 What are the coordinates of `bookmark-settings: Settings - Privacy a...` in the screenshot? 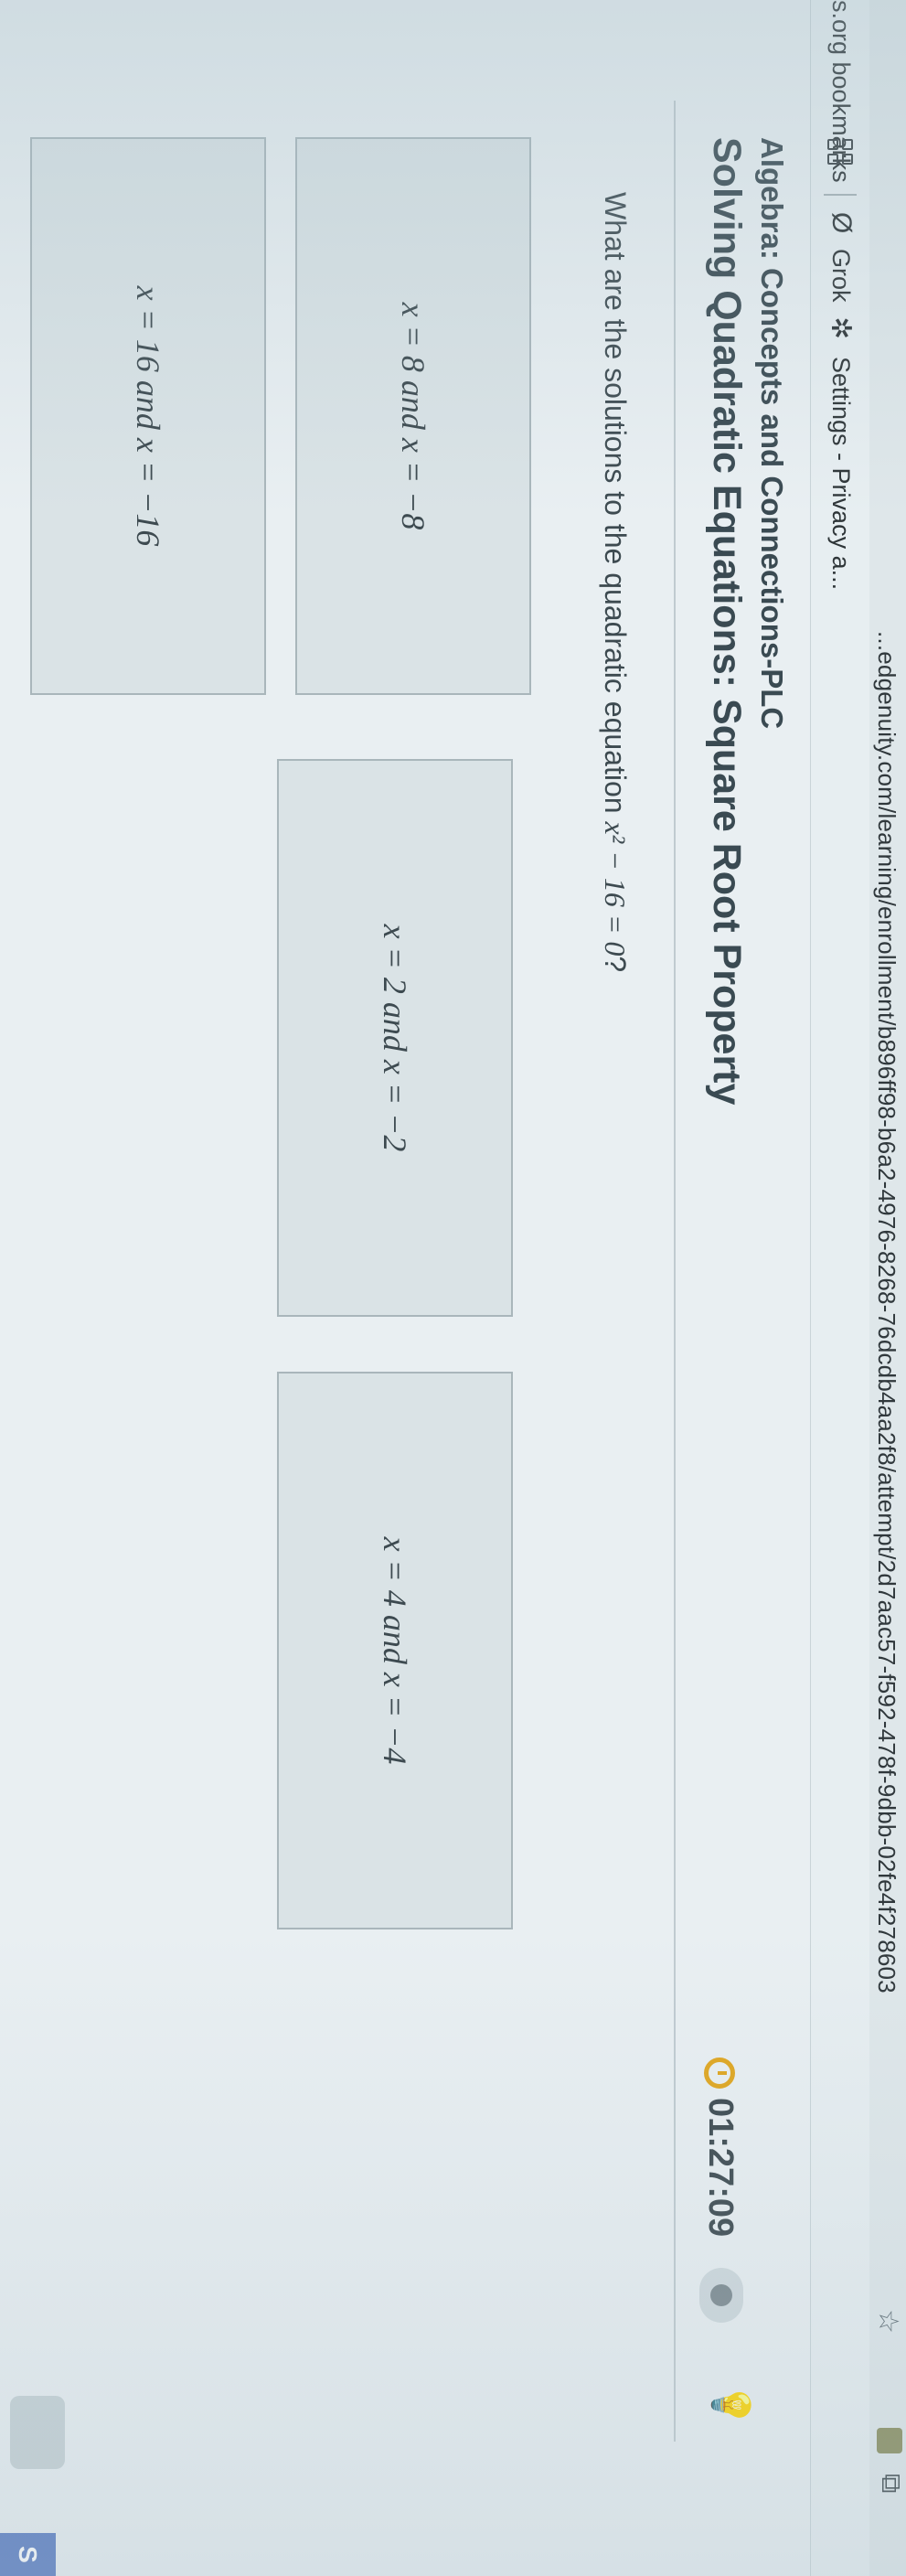 It's located at (840, 473).